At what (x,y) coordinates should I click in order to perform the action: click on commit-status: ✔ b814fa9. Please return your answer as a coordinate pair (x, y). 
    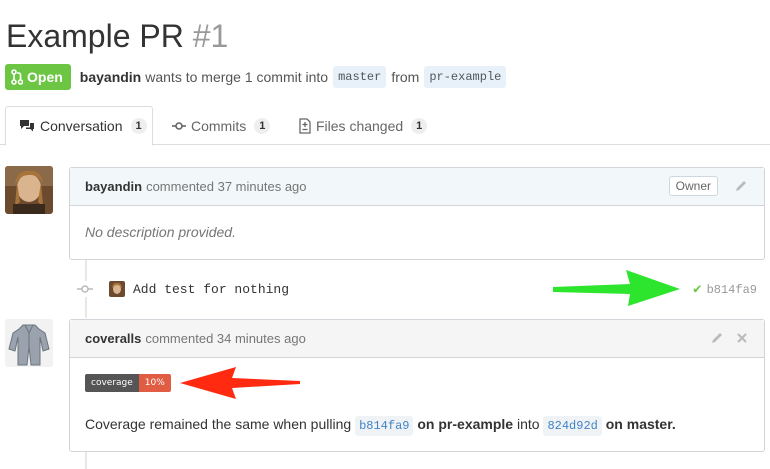
    Looking at the image, I should click on (725, 289).